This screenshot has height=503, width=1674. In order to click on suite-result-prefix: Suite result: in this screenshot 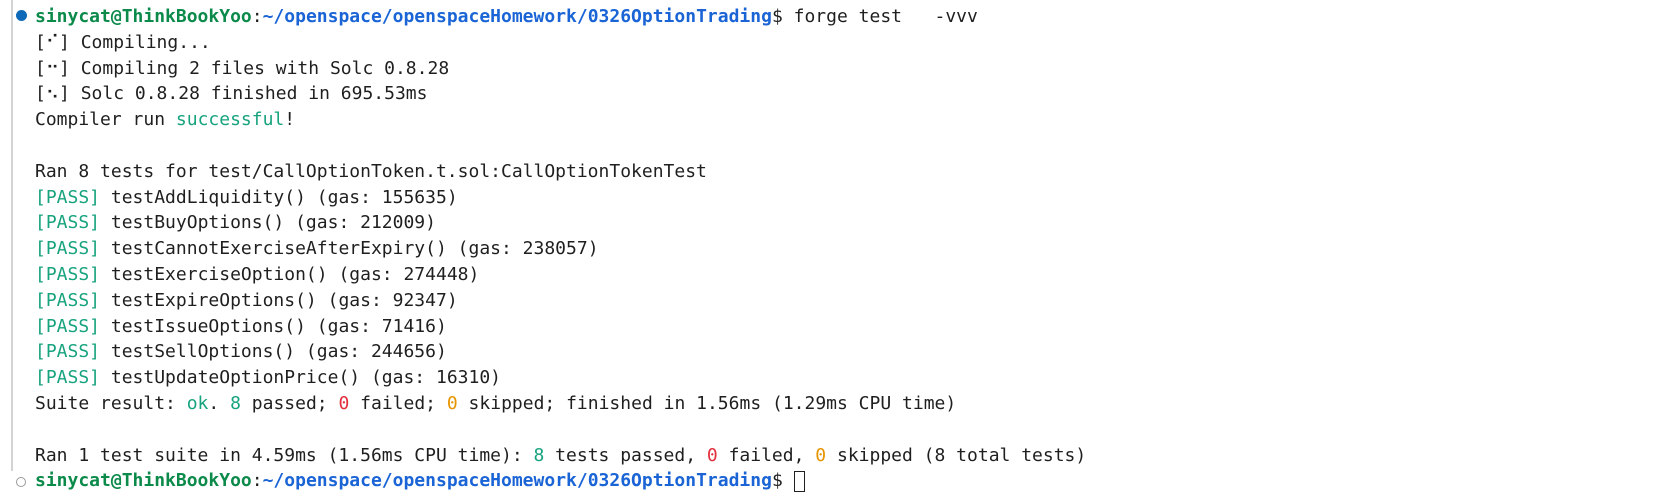, I will do `click(111, 403)`.